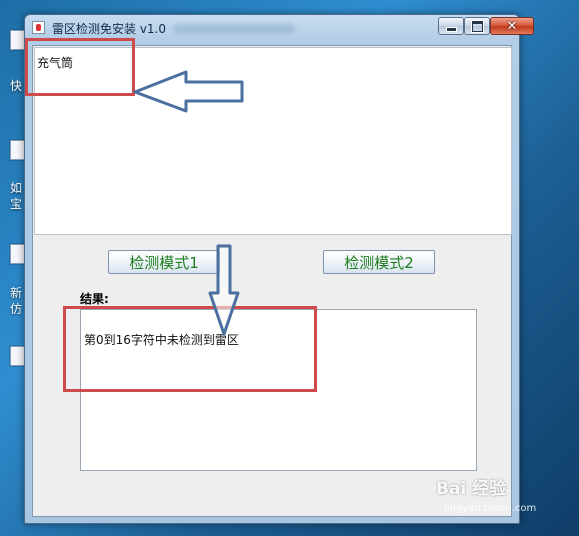  What do you see at coordinates (109, 29) in the screenshot?
I see `window-title: 雷区检测免安装 v1.0` at bounding box center [109, 29].